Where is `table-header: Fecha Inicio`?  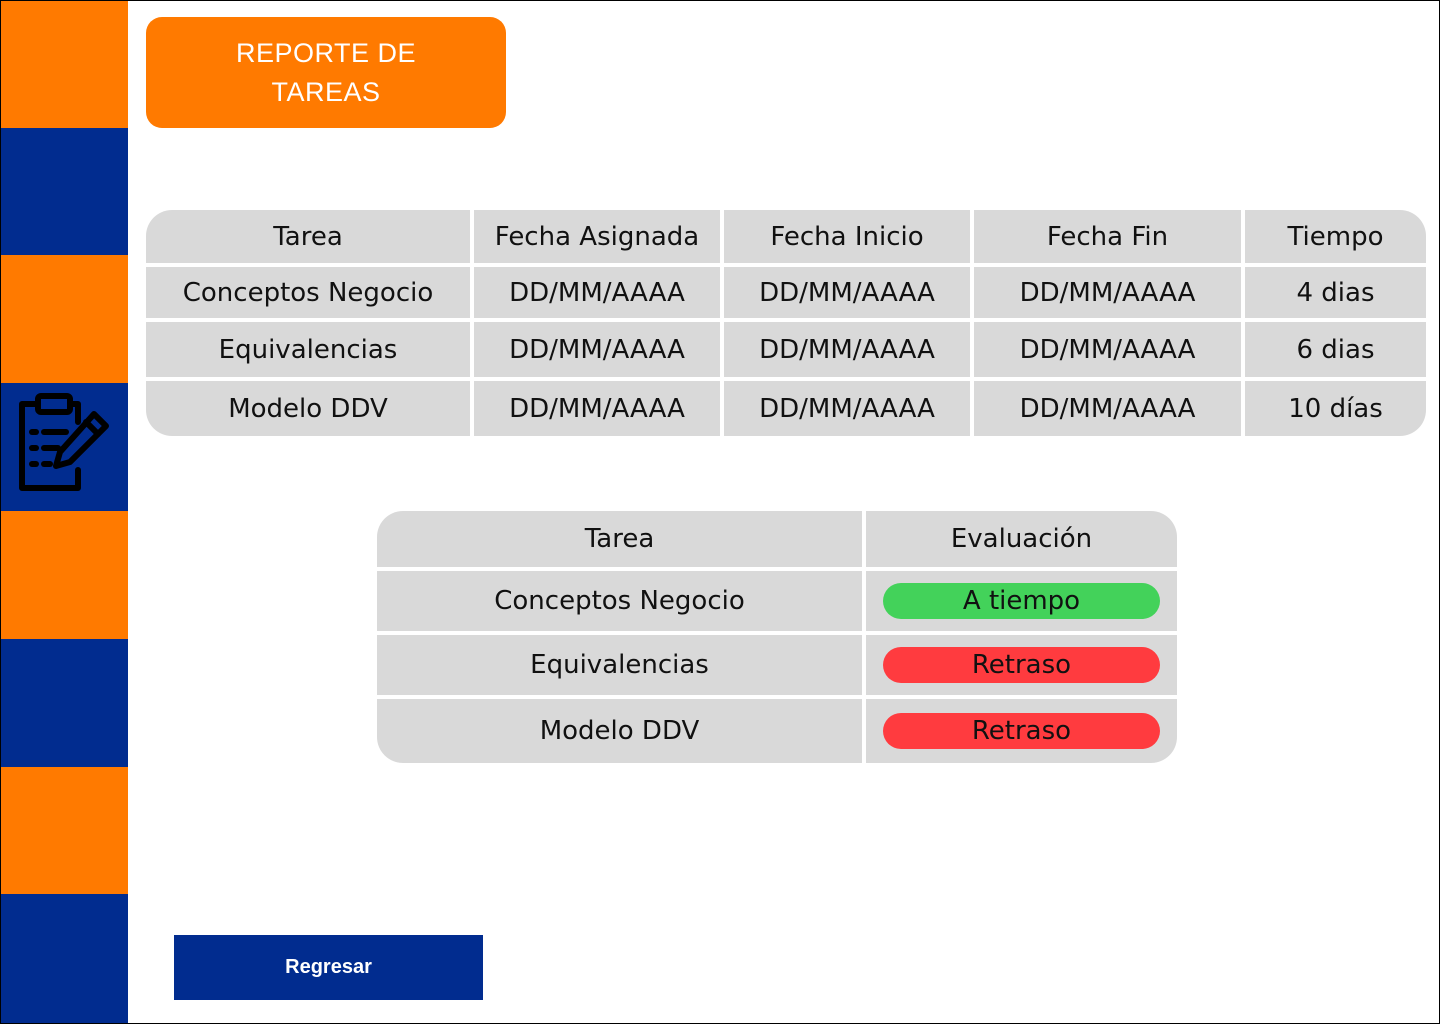
table-header: Fecha Inicio is located at coordinates (847, 236).